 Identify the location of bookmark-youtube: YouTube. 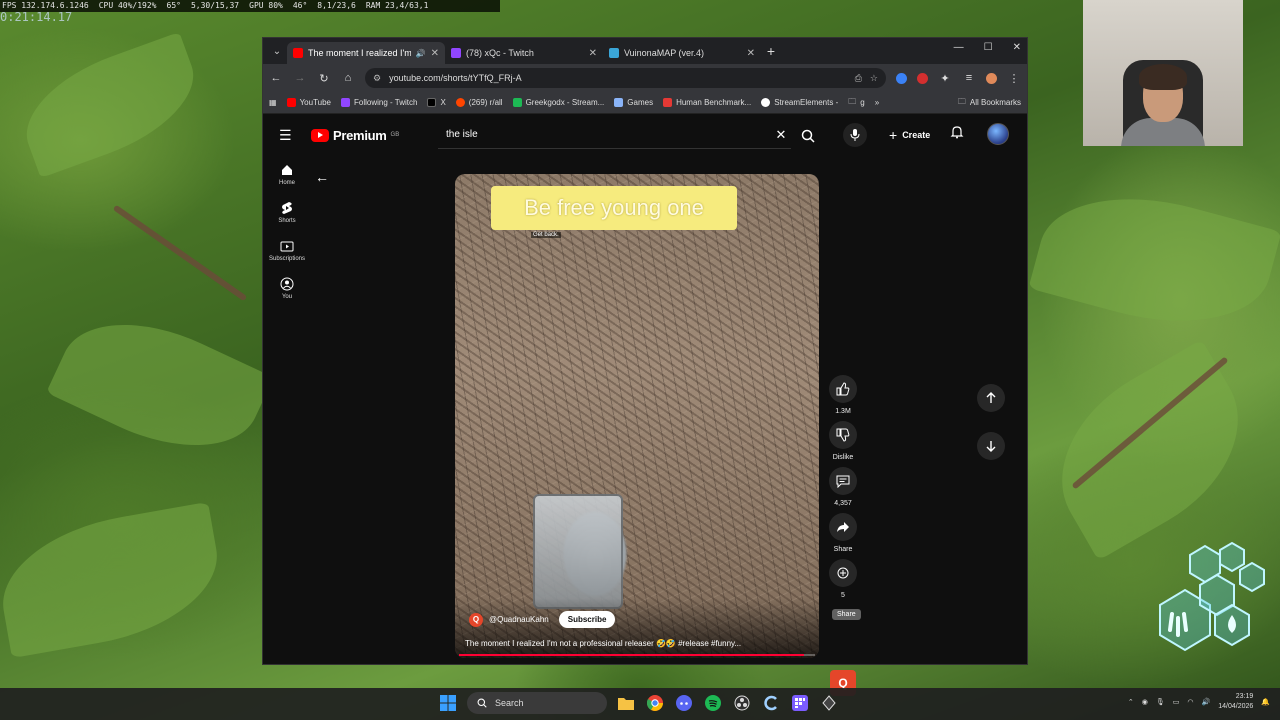
(308, 102).